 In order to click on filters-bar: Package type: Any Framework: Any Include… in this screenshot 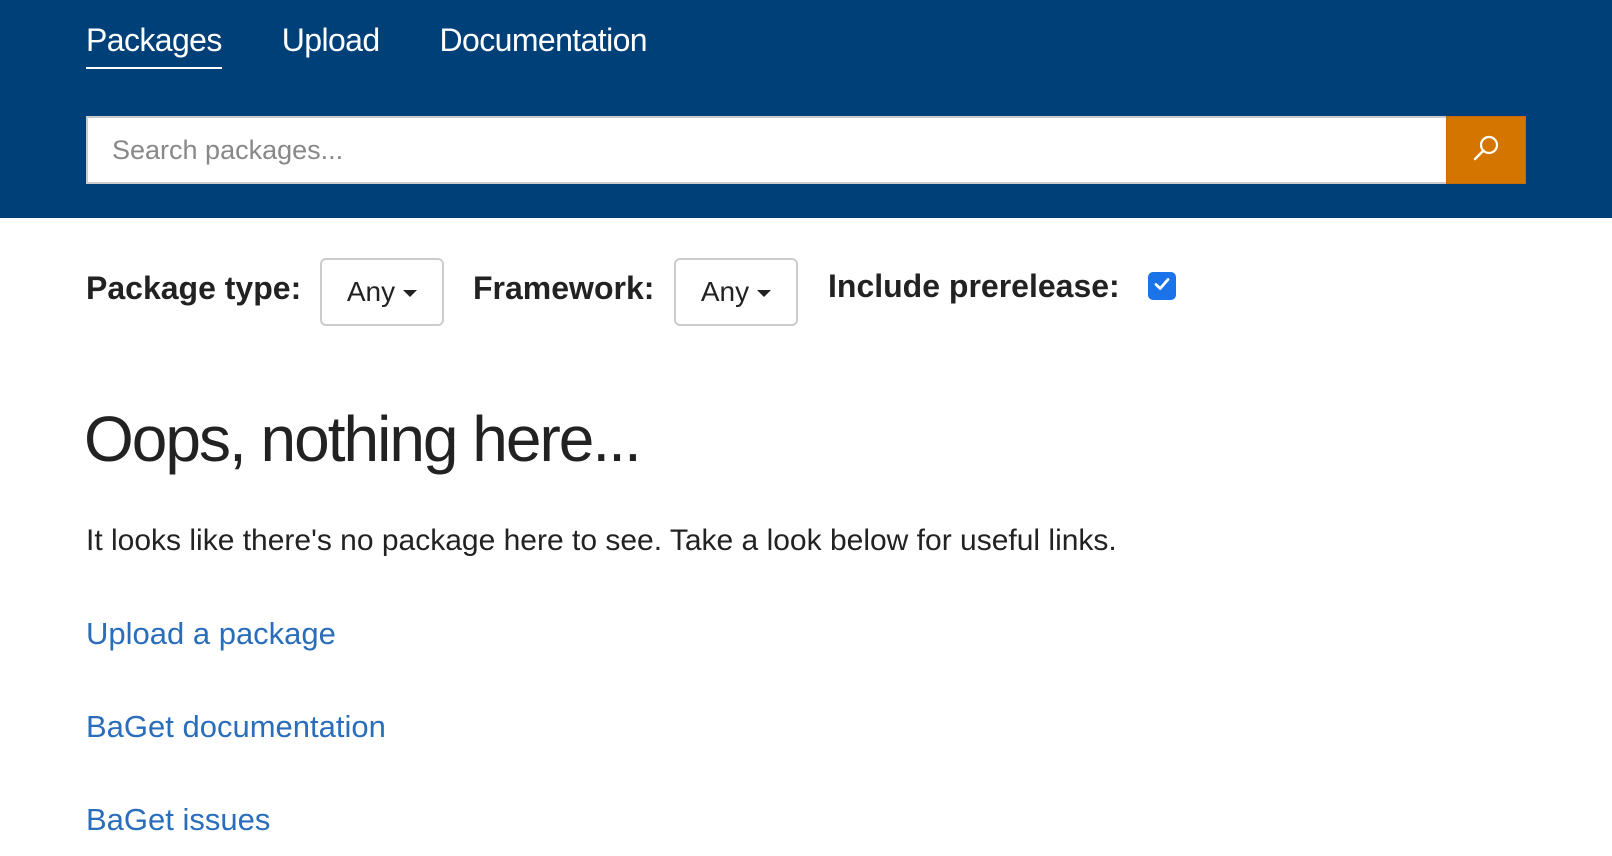, I will do `click(806, 292)`.